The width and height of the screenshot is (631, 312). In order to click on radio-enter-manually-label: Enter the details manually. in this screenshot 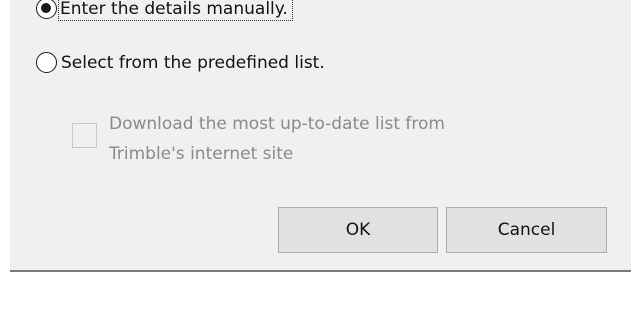, I will do `click(175, 10)`.